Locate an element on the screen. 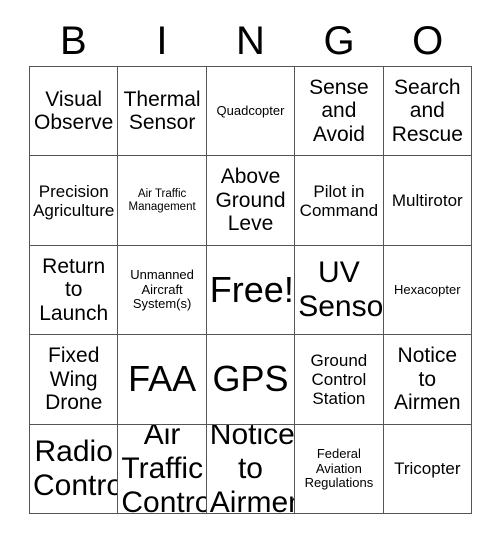 The image size is (500, 544). bingo-cell-i5: Air Traffic Control is located at coordinates (162, 469).